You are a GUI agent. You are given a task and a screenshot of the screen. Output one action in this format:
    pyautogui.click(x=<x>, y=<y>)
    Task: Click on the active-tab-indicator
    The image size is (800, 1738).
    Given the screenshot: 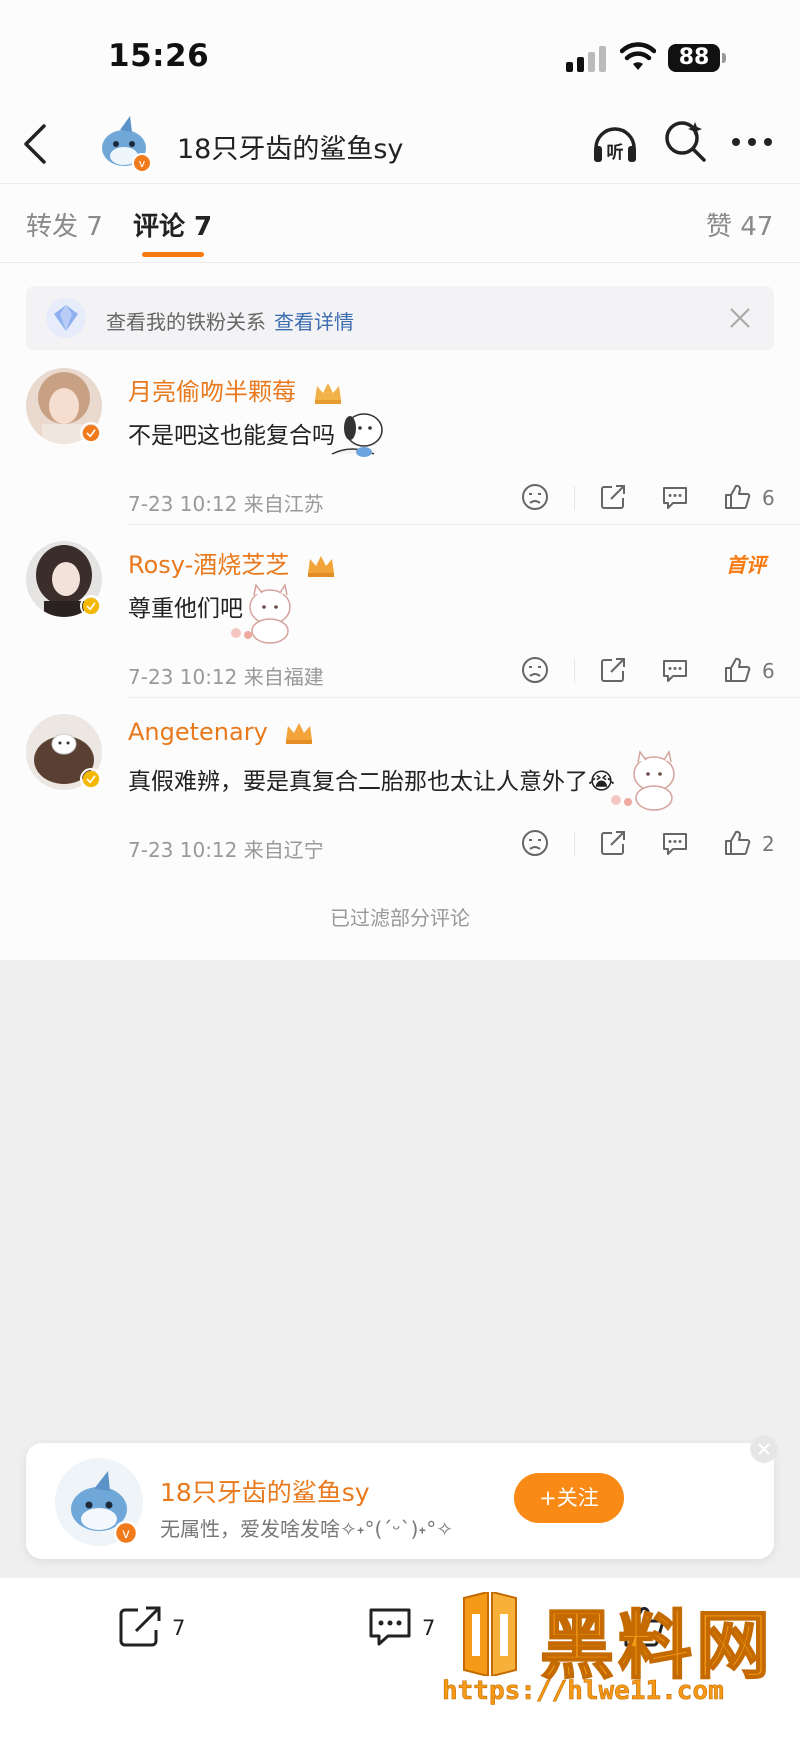 What is the action you would take?
    pyautogui.click(x=173, y=254)
    